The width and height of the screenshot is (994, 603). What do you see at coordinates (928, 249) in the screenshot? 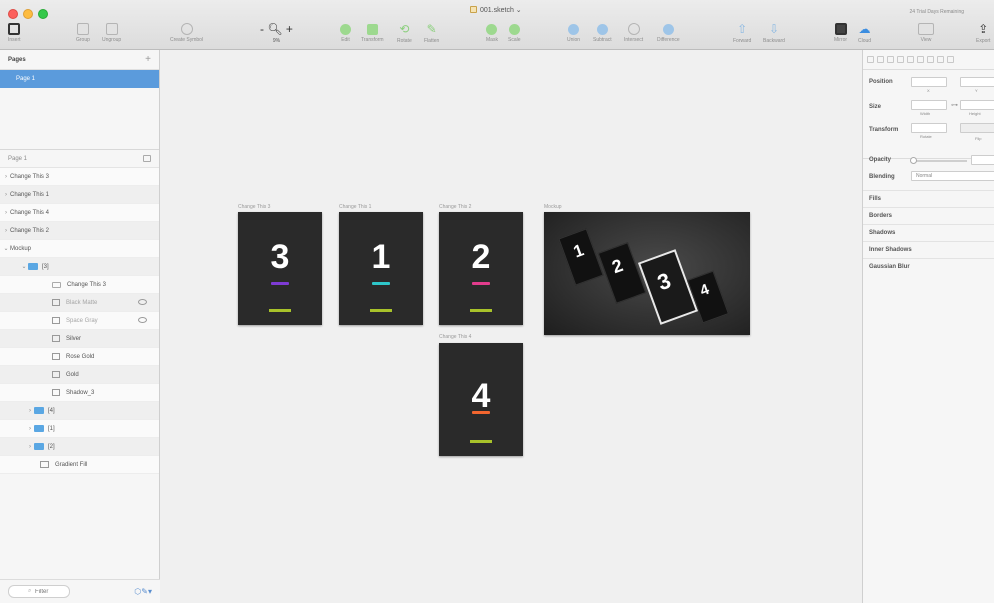
I see `inner-shadows-section: Inner Shadows` at bounding box center [928, 249].